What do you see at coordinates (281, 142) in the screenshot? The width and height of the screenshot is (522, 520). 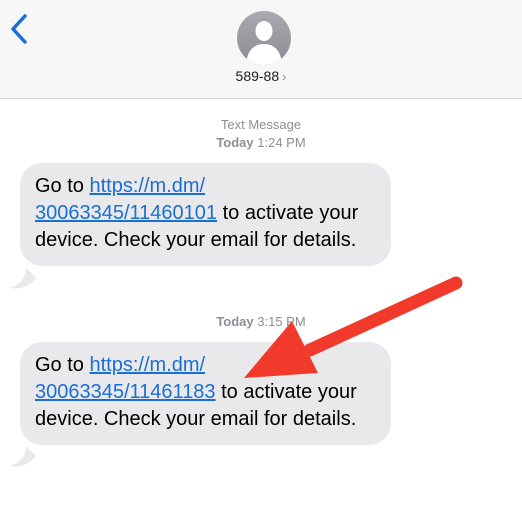 I see `timestamp-time: 1:24 PM` at bounding box center [281, 142].